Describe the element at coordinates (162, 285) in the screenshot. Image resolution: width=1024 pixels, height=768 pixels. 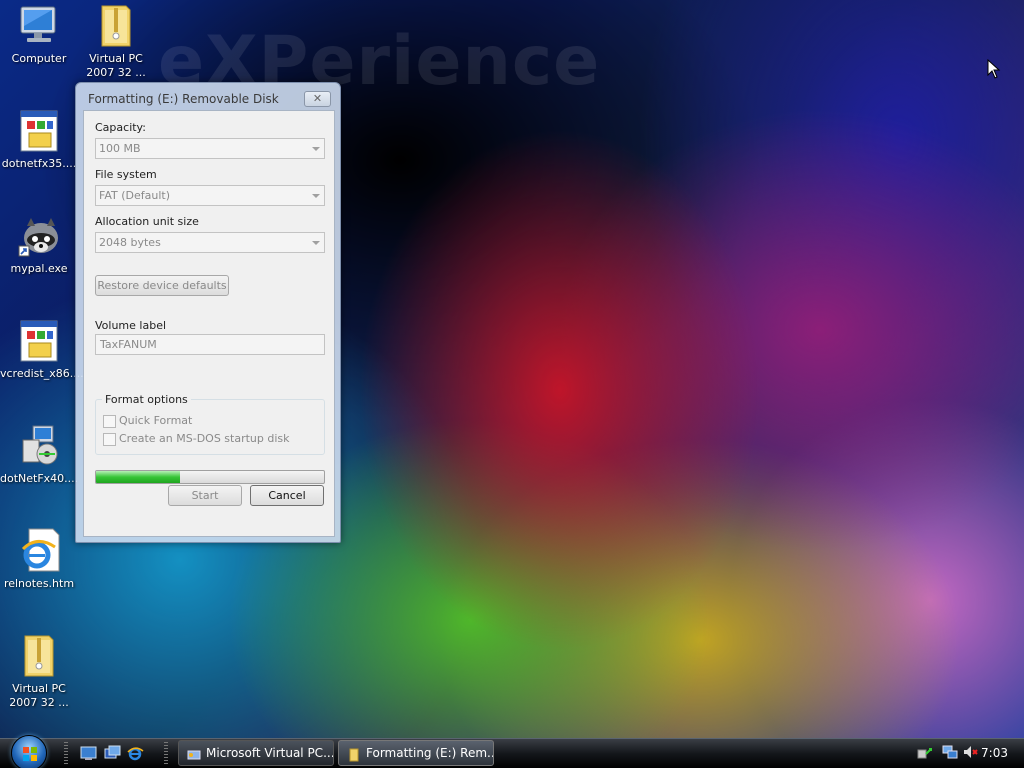
I see `restore-defaults-button: Restore device defaults` at that location.